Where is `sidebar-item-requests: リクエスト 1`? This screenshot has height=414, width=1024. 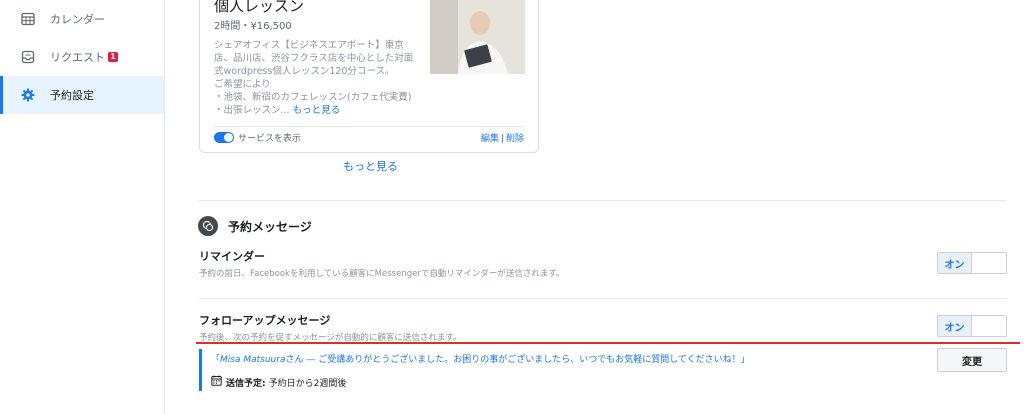 sidebar-item-requests: リクエスト 1 is located at coordinates (82, 57).